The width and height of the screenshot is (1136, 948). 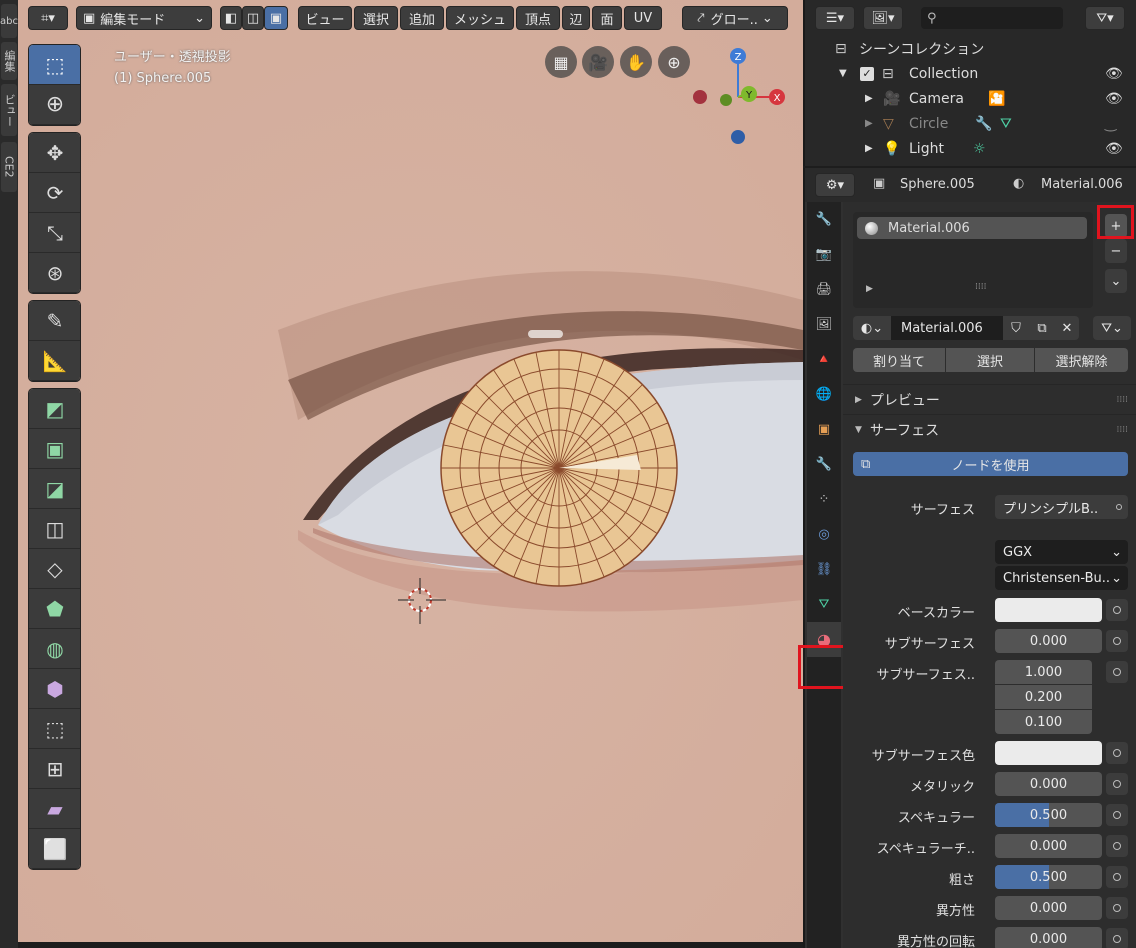 What do you see at coordinates (1110, 124) in the screenshot?
I see `eye-closed-icon: ‿` at bounding box center [1110, 124].